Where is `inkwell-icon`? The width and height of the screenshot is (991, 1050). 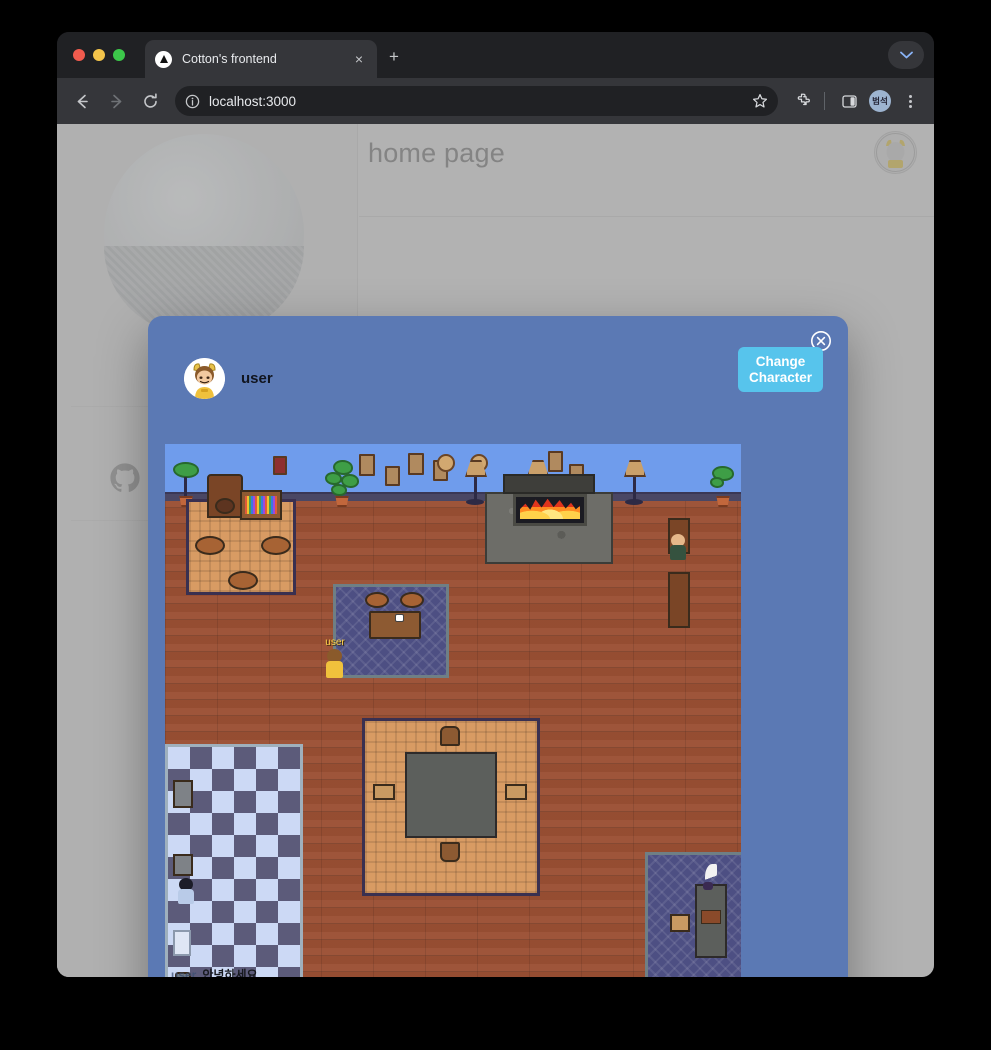 inkwell-icon is located at coordinates (708, 886).